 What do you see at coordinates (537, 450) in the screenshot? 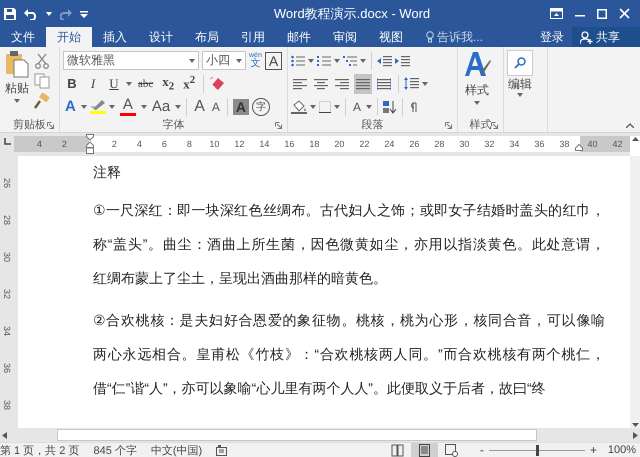
I see `zoom-slider-thumb` at bounding box center [537, 450].